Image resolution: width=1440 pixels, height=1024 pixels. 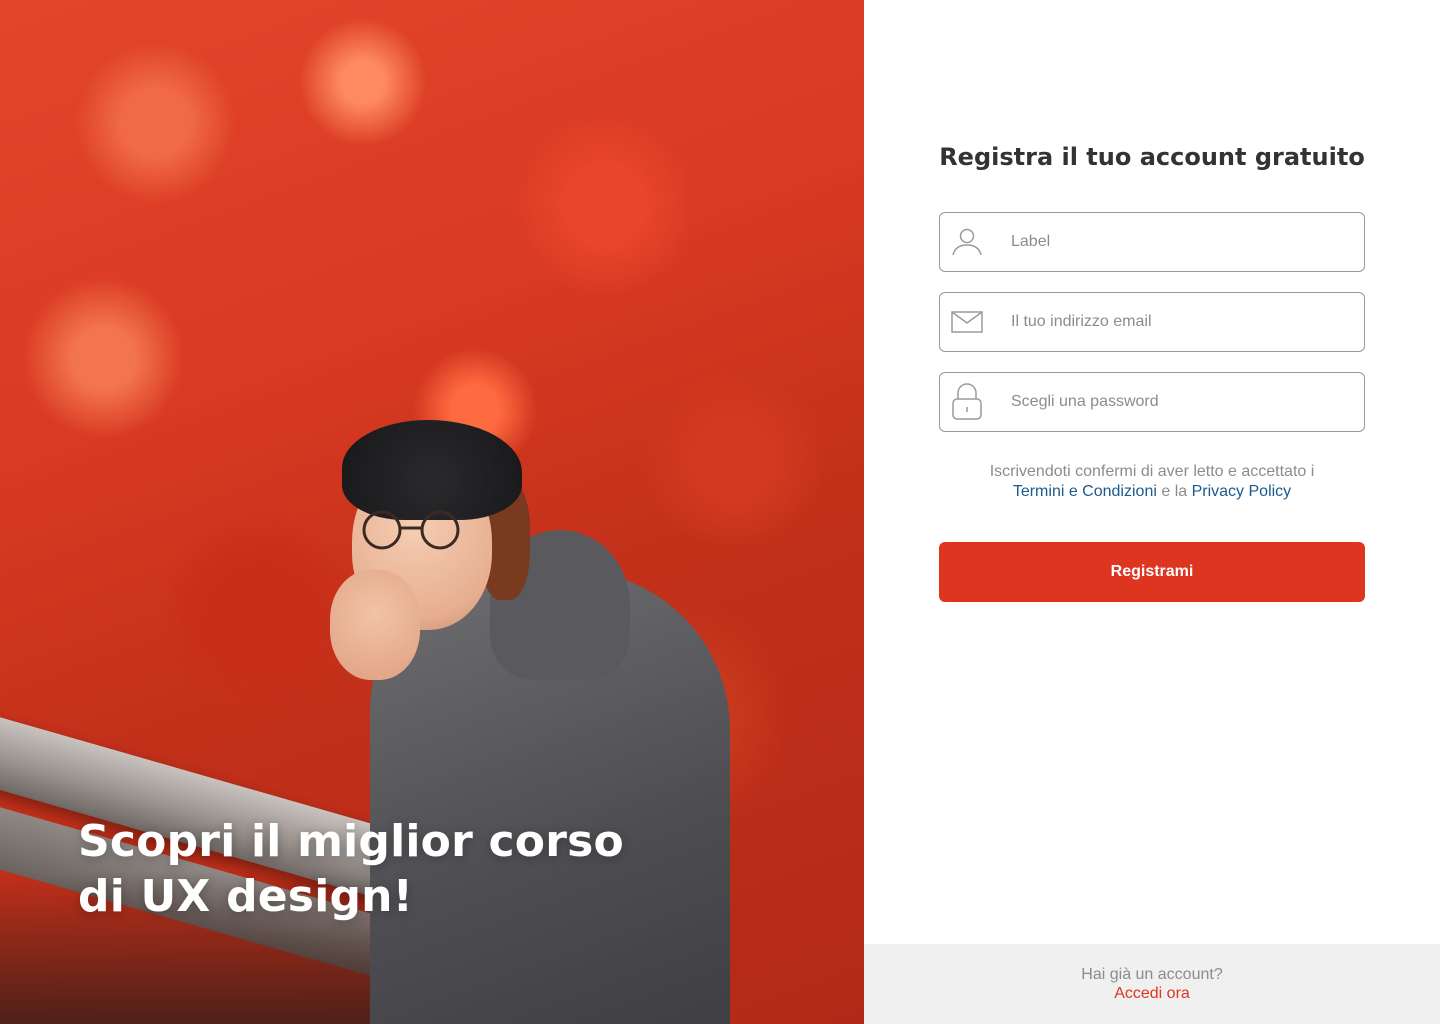 I want to click on hero-headline-line2: di UX design!, so click(x=245, y=896).